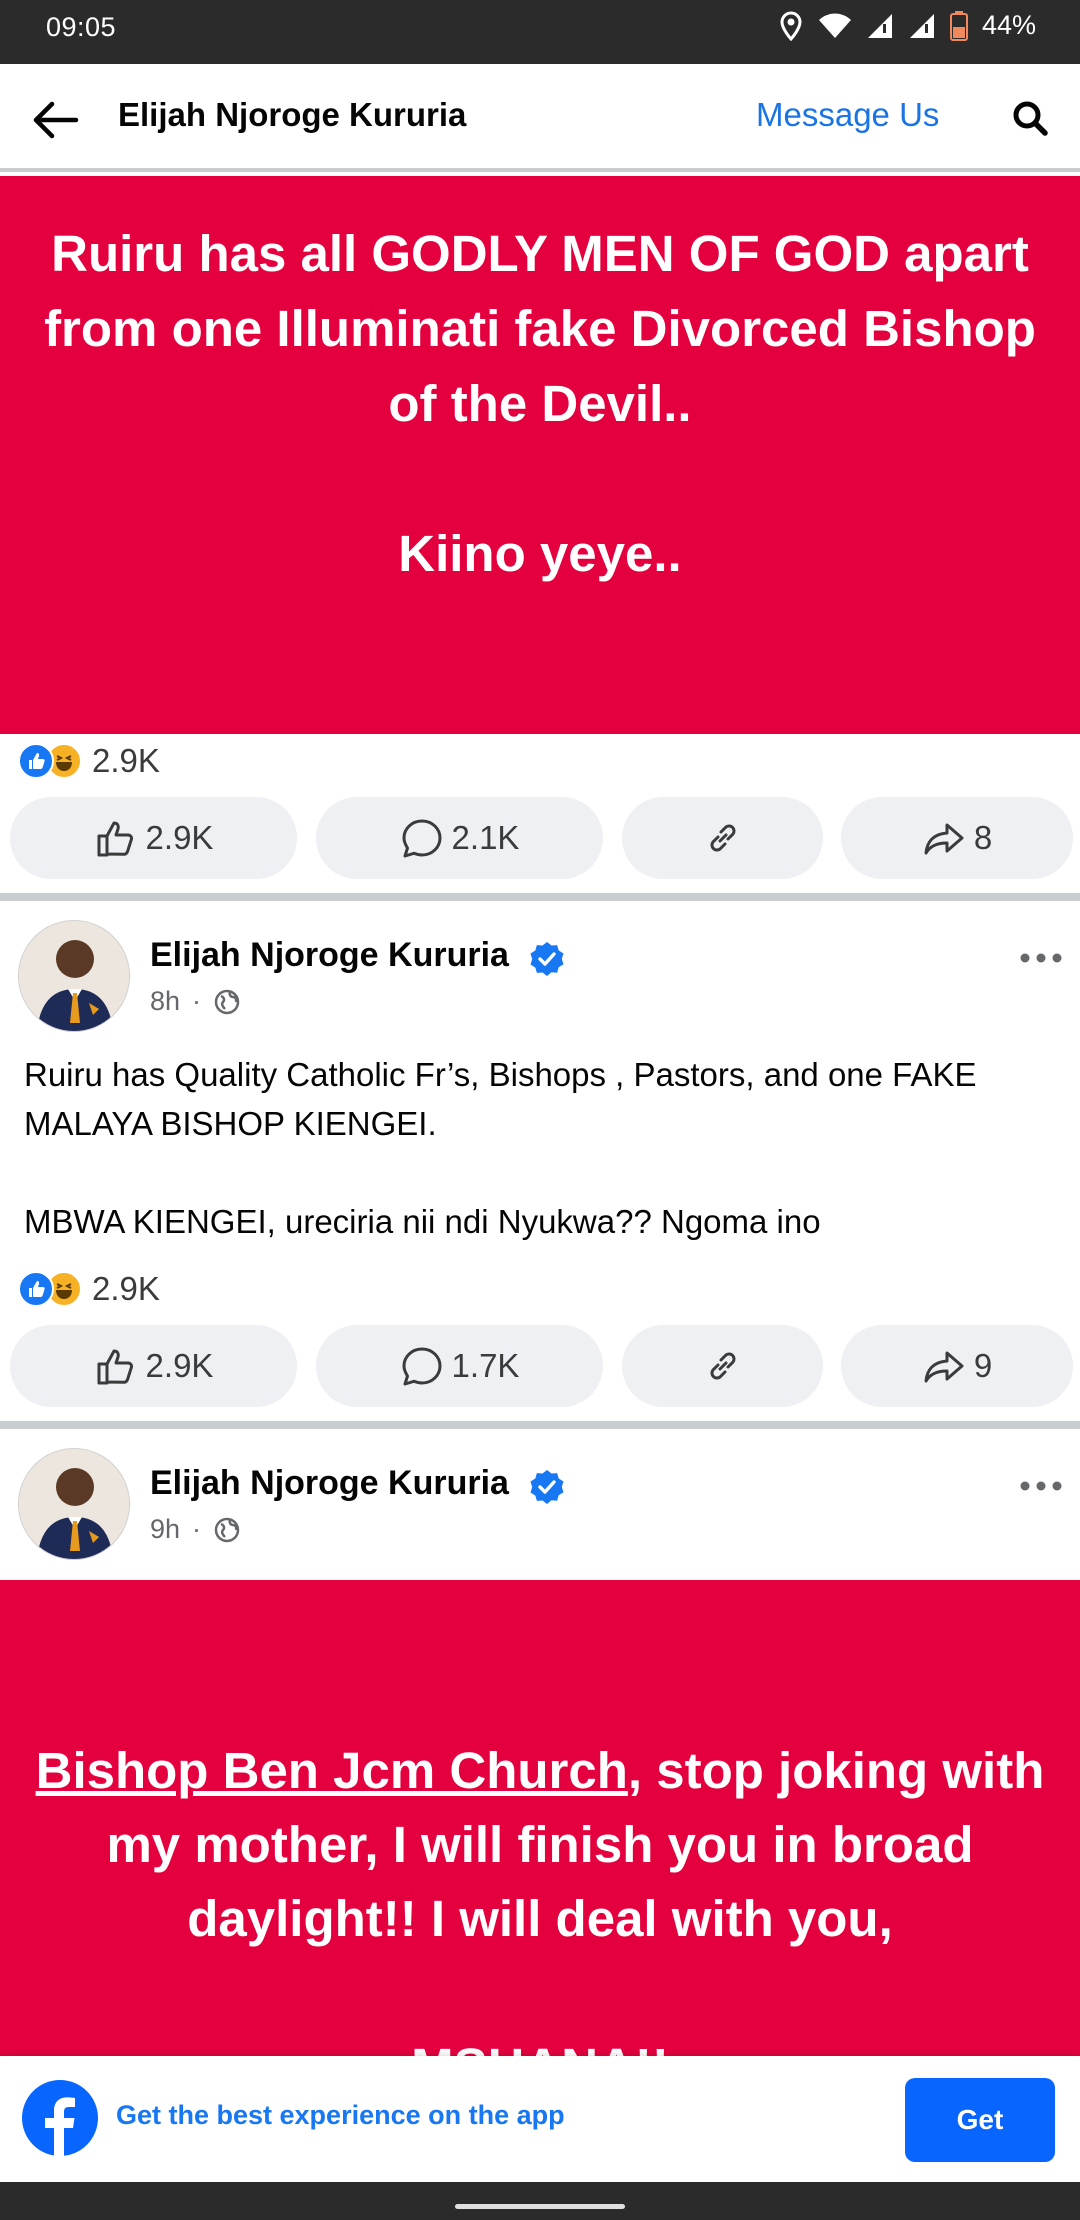 Image resolution: width=1080 pixels, height=2220 pixels. Describe the element at coordinates (179, 837) in the screenshot. I see `post1-like-count: 2.9K` at that location.